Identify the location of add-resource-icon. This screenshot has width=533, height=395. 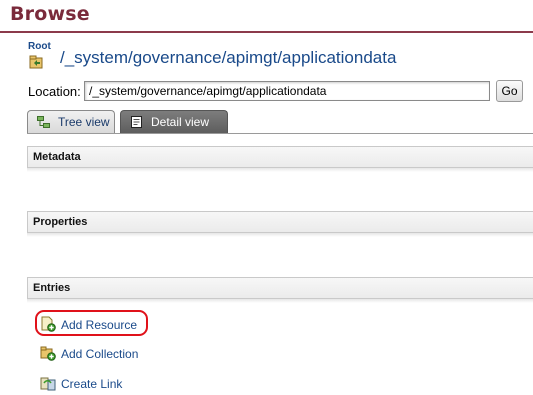
(48, 324).